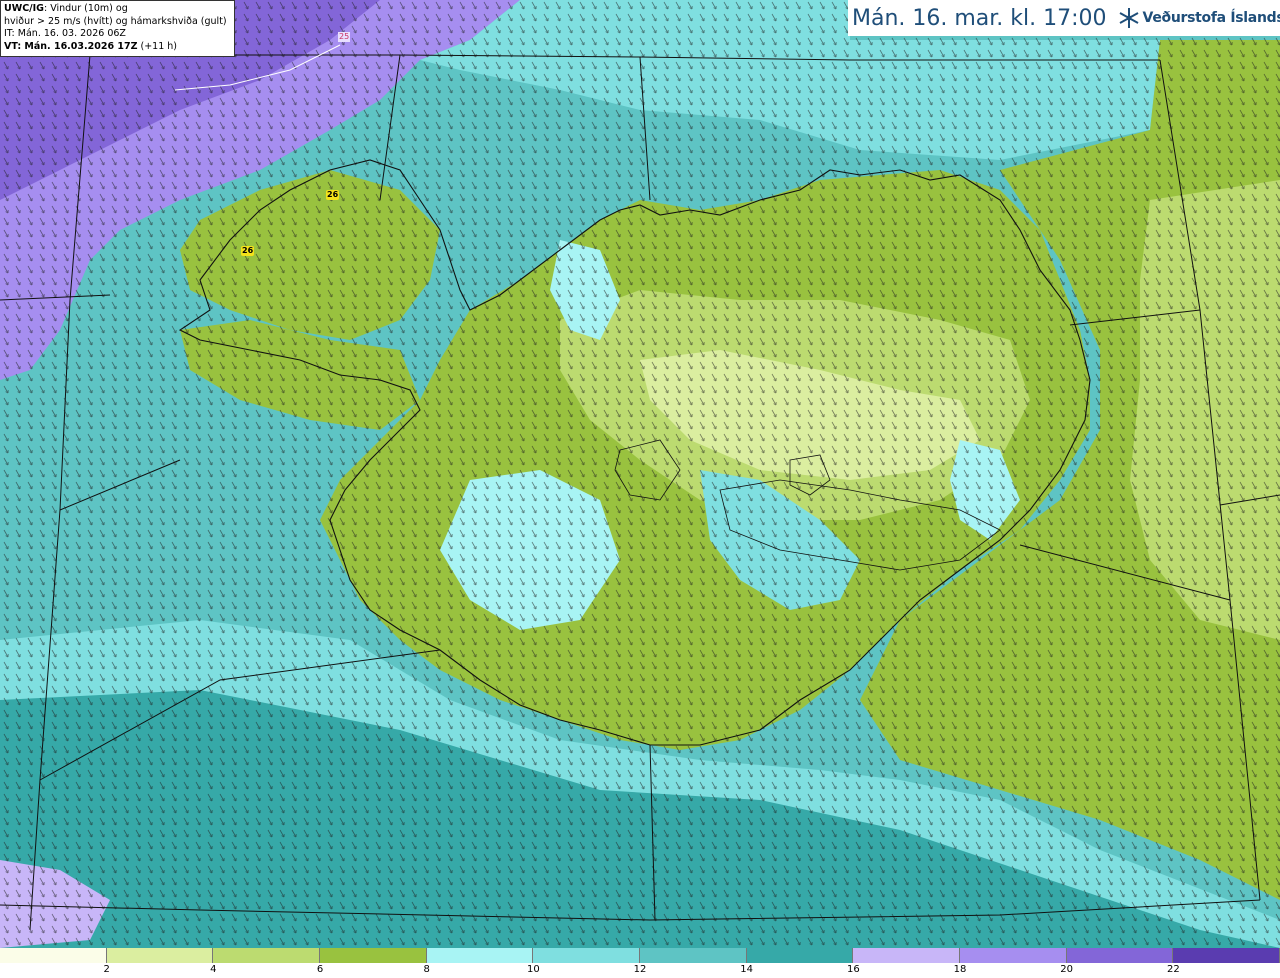  What do you see at coordinates (248, 251) in the screenshot?
I see `max-gust-label-2: 26` at bounding box center [248, 251].